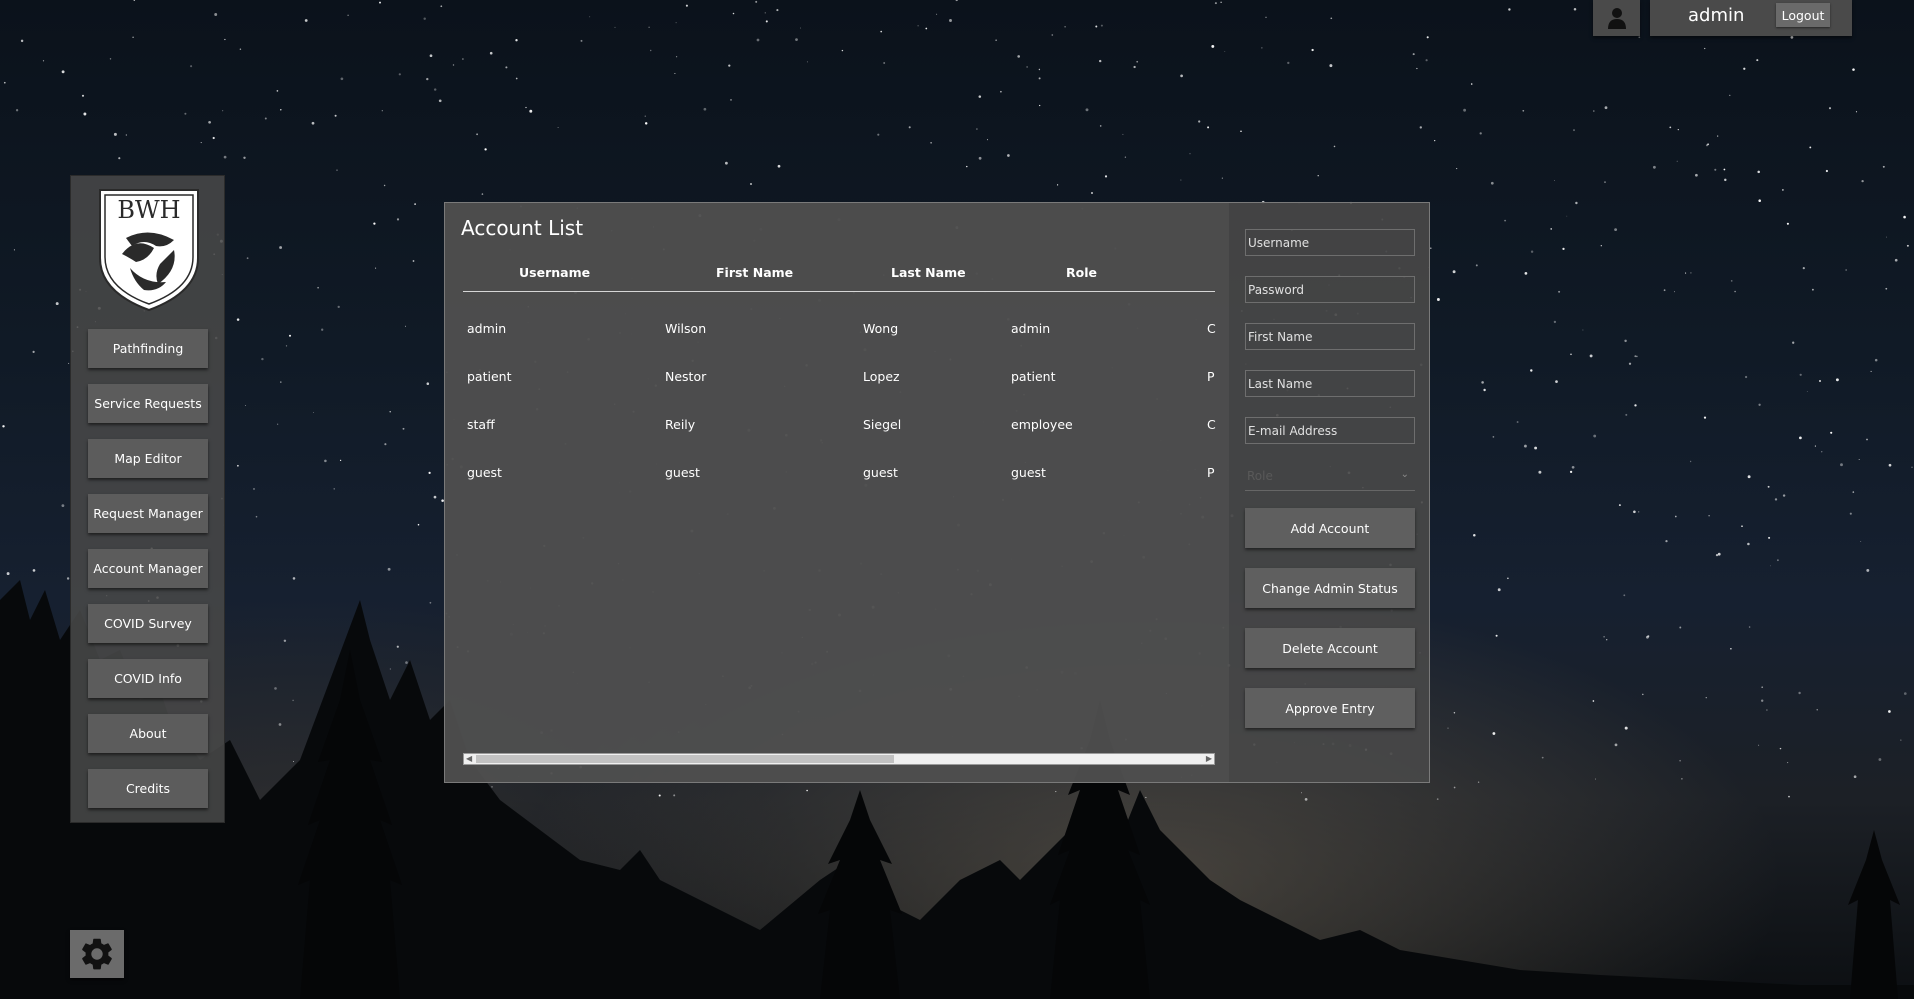 The height and width of the screenshot is (999, 1914). Describe the element at coordinates (1803, 15) in the screenshot. I see `logout-button: Logout` at that location.